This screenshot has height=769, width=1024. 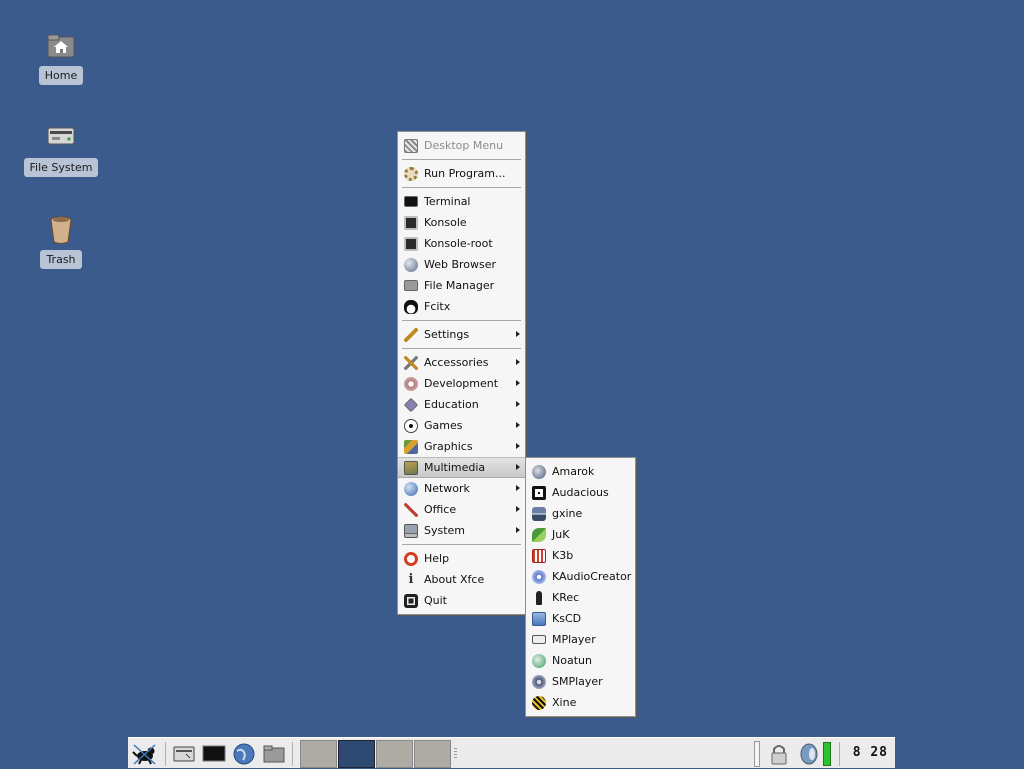 I want to click on menu-item-development: Development, so click(x=461, y=383).